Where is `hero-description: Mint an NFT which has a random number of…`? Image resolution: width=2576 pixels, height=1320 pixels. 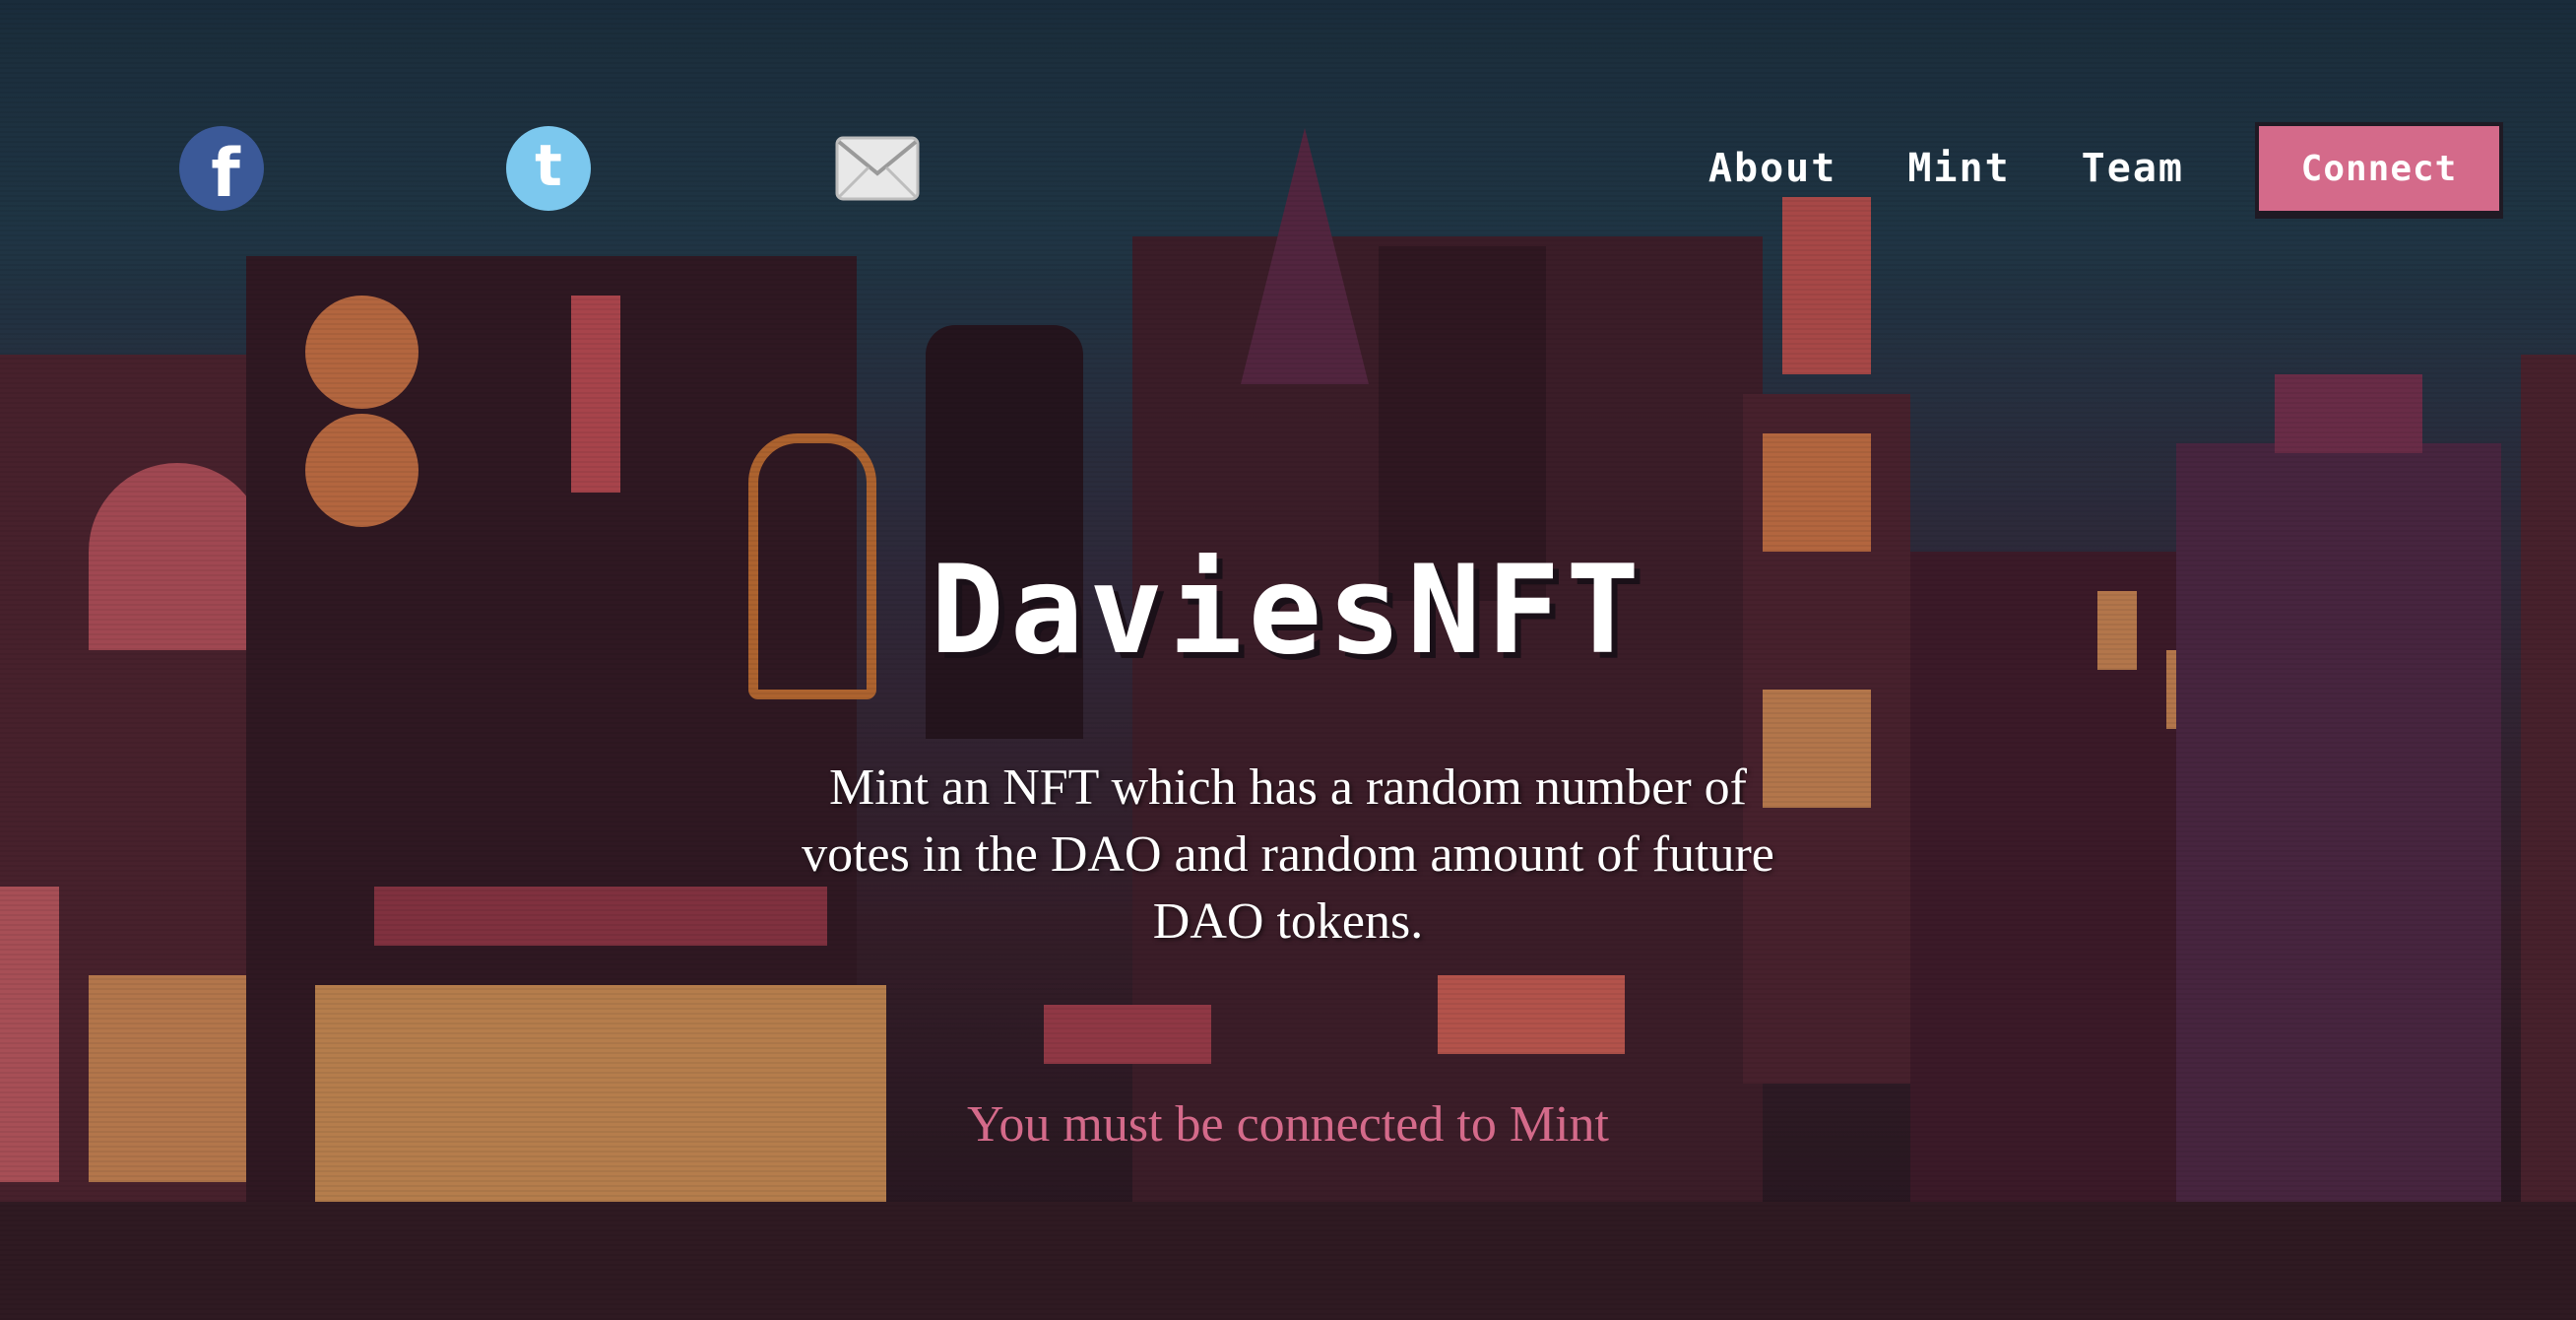
hero-description: Mint an NFT which has a random number of… is located at coordinates (1288, 854).